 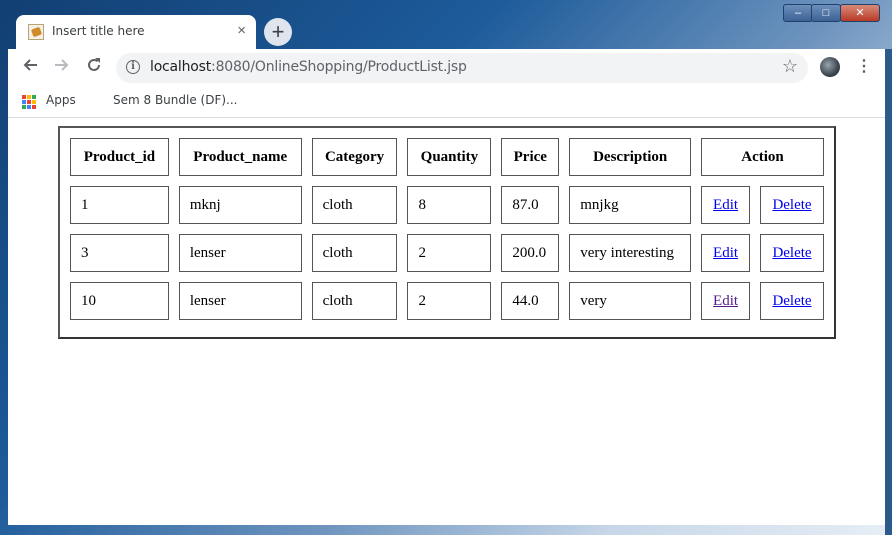 I want to click on tab-title: Insert title here, so click(x=98, y=31).